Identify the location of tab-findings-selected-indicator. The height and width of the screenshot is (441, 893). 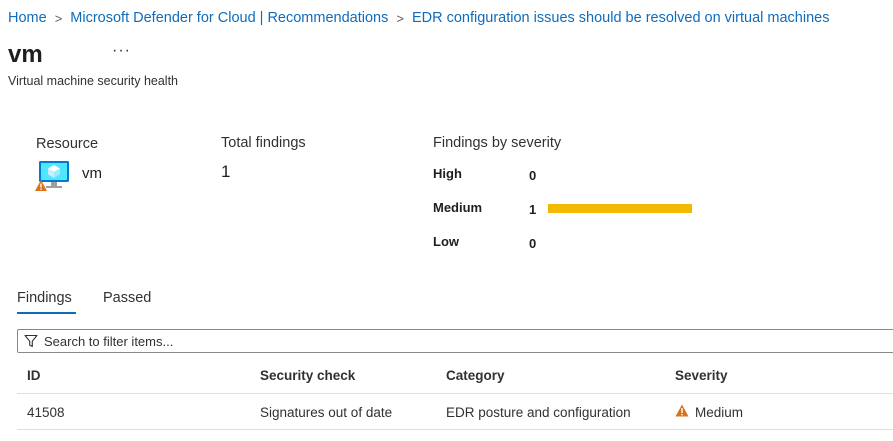
(46, 313).